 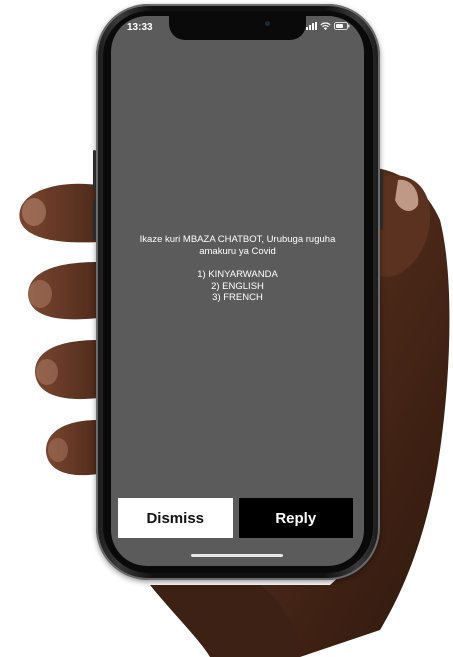 I want to click on notch, so click(x=237, y=28).